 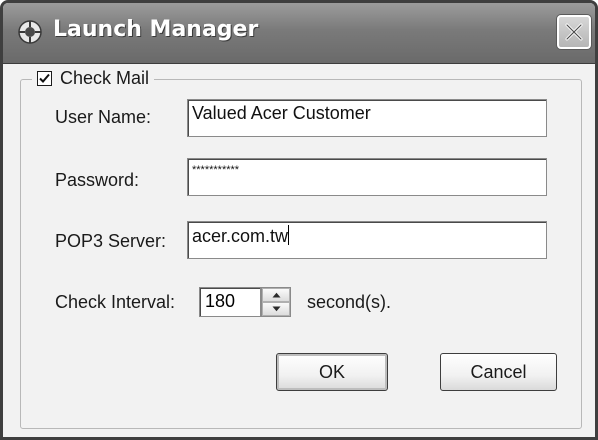 What do you see at coordinates (367, 240) in the screenshot?
I see `pop3-server-field: acer.com.tw` at bounding box center [367, 240].